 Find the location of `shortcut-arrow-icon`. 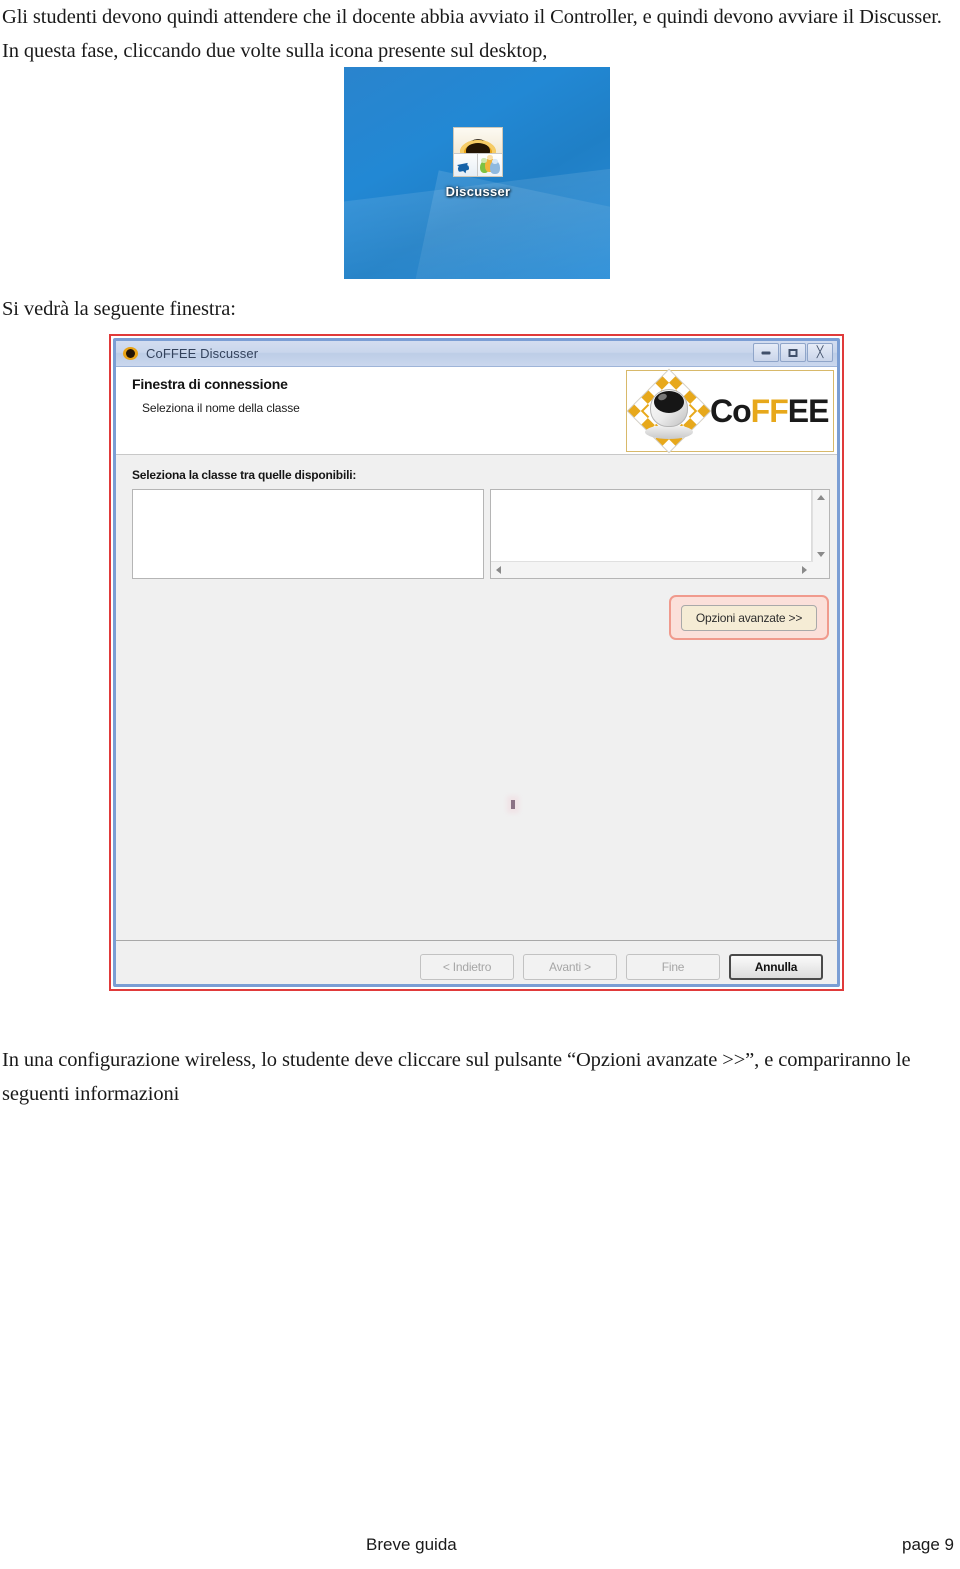

shortcut-arrow-icon is located at coordinates (466, 164).